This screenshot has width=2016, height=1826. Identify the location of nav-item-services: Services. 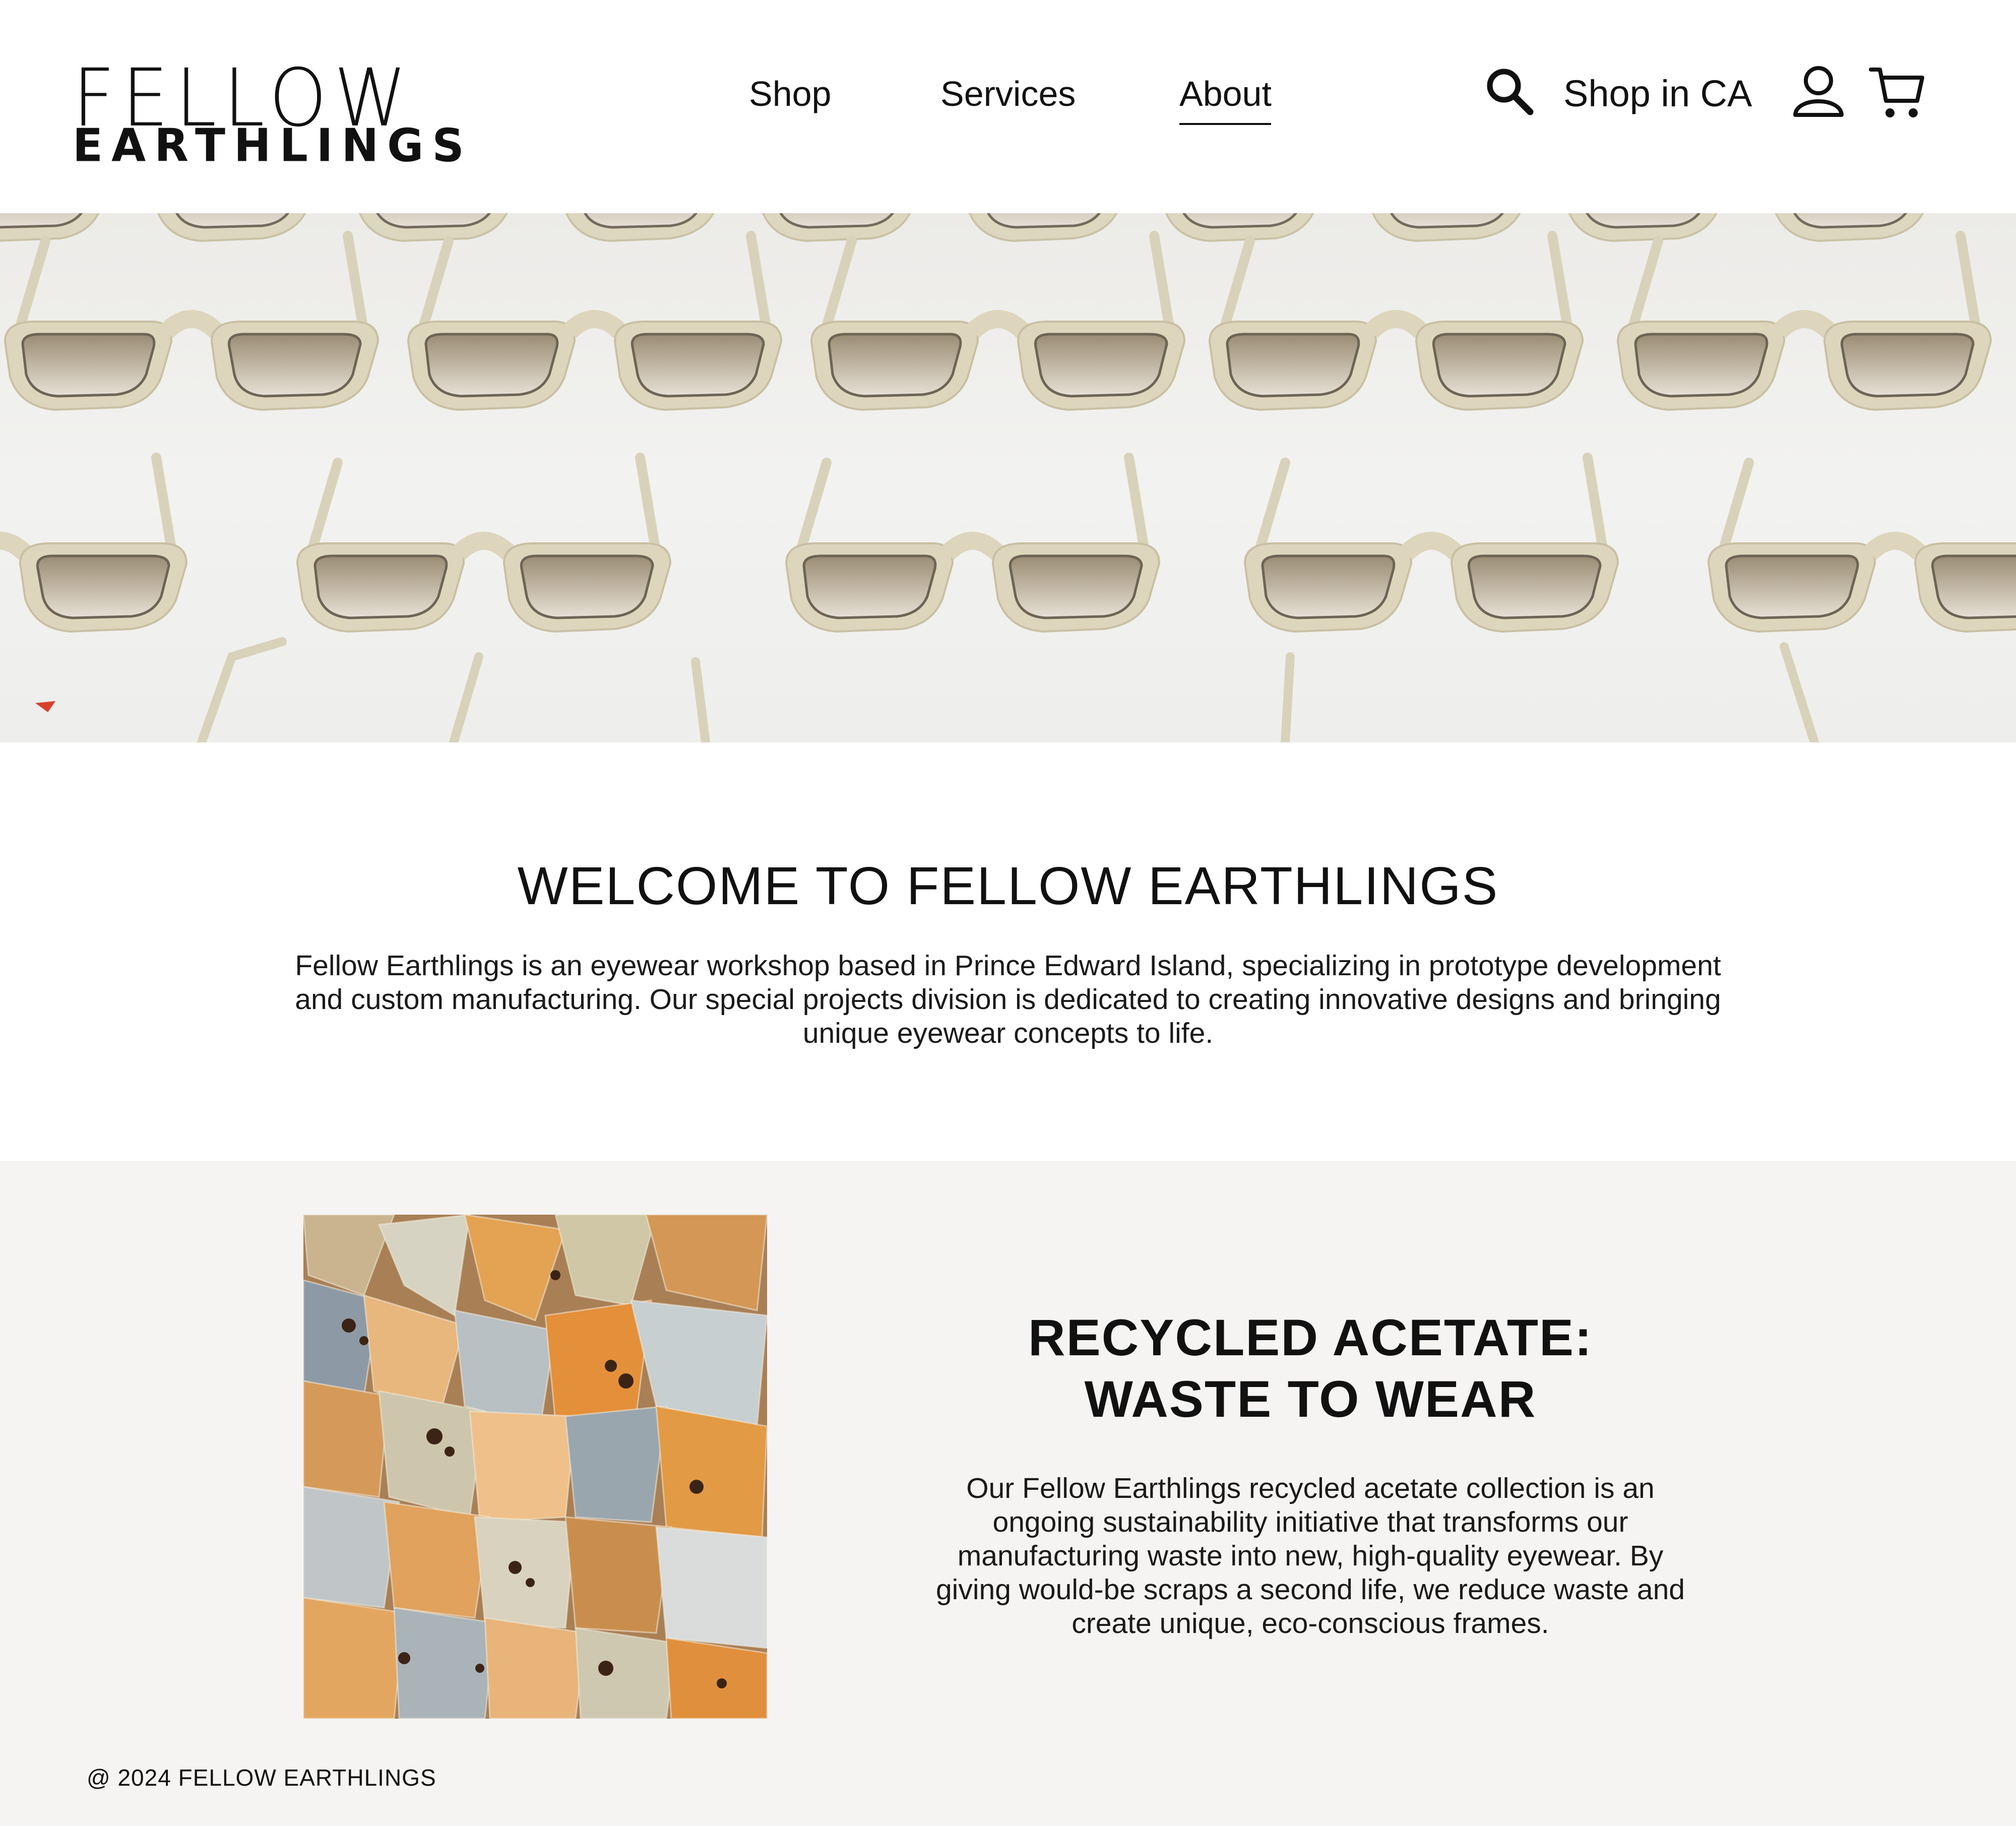
(1008, 94).